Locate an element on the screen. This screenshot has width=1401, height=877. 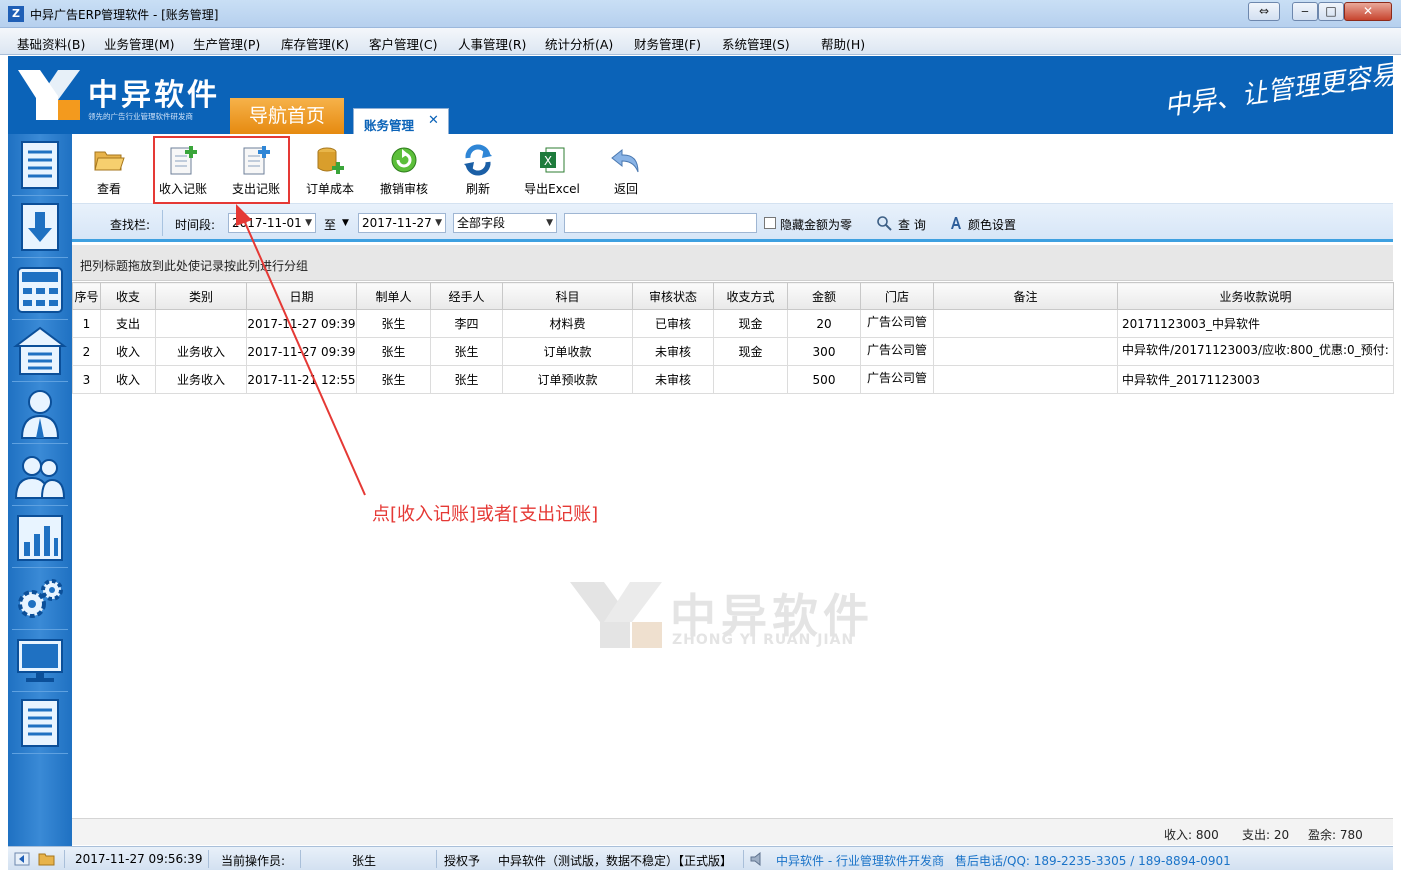
sidebar-item-warehouse is located at coordinates (40, 352).